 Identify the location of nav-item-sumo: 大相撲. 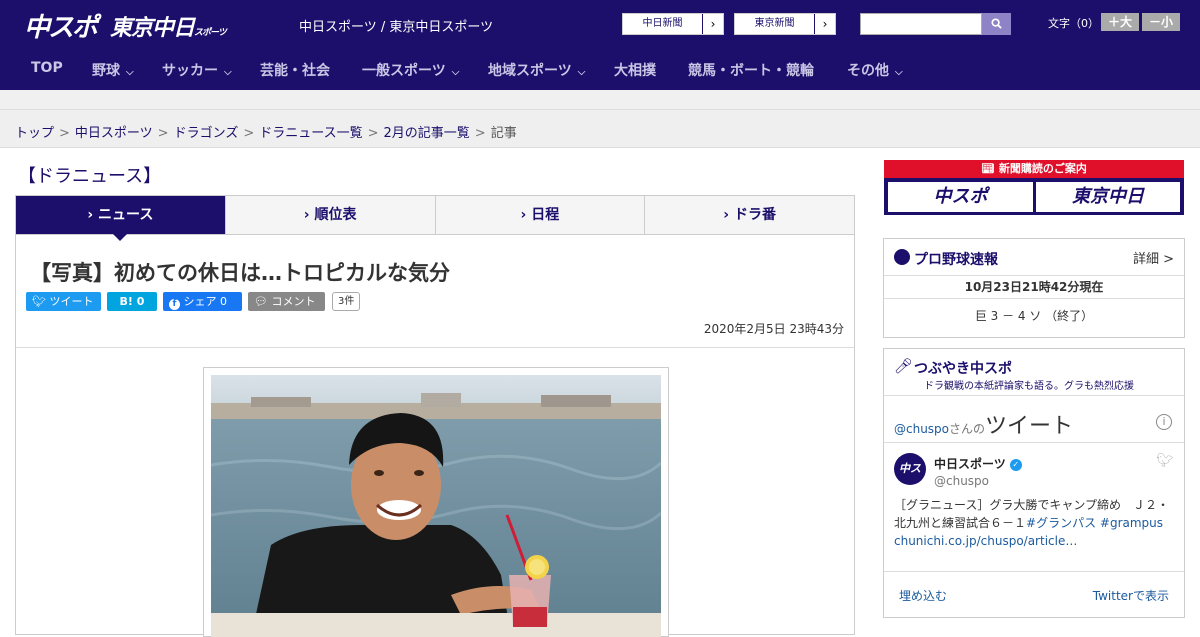
(635, 70).